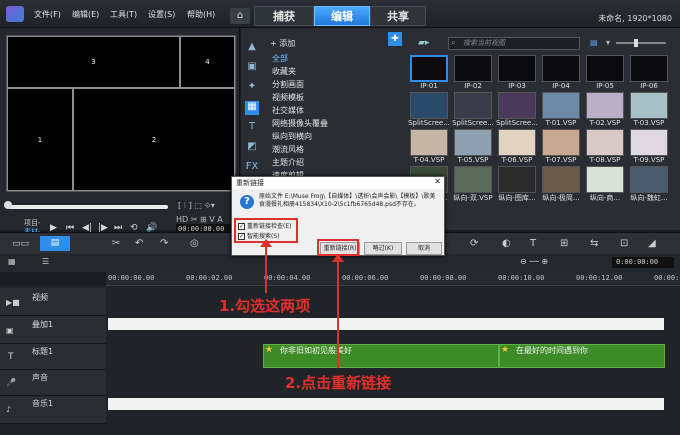 The width and height of the screenshot is (680, 435). I want to click on home-icon: ⌂, so click(240, 16).